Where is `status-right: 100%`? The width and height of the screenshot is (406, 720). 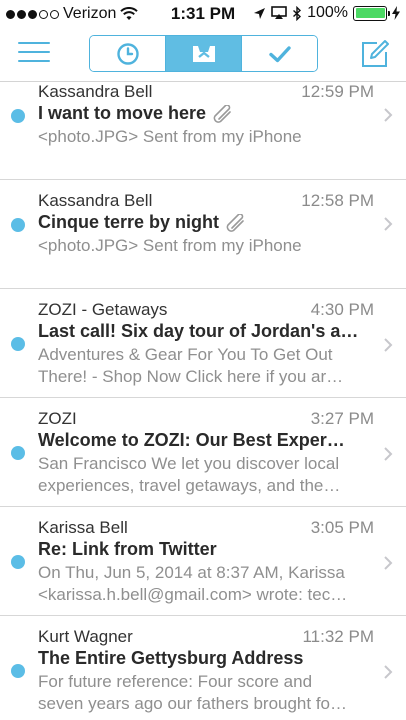
status-right: 100% is located at coordinates (326, 13).